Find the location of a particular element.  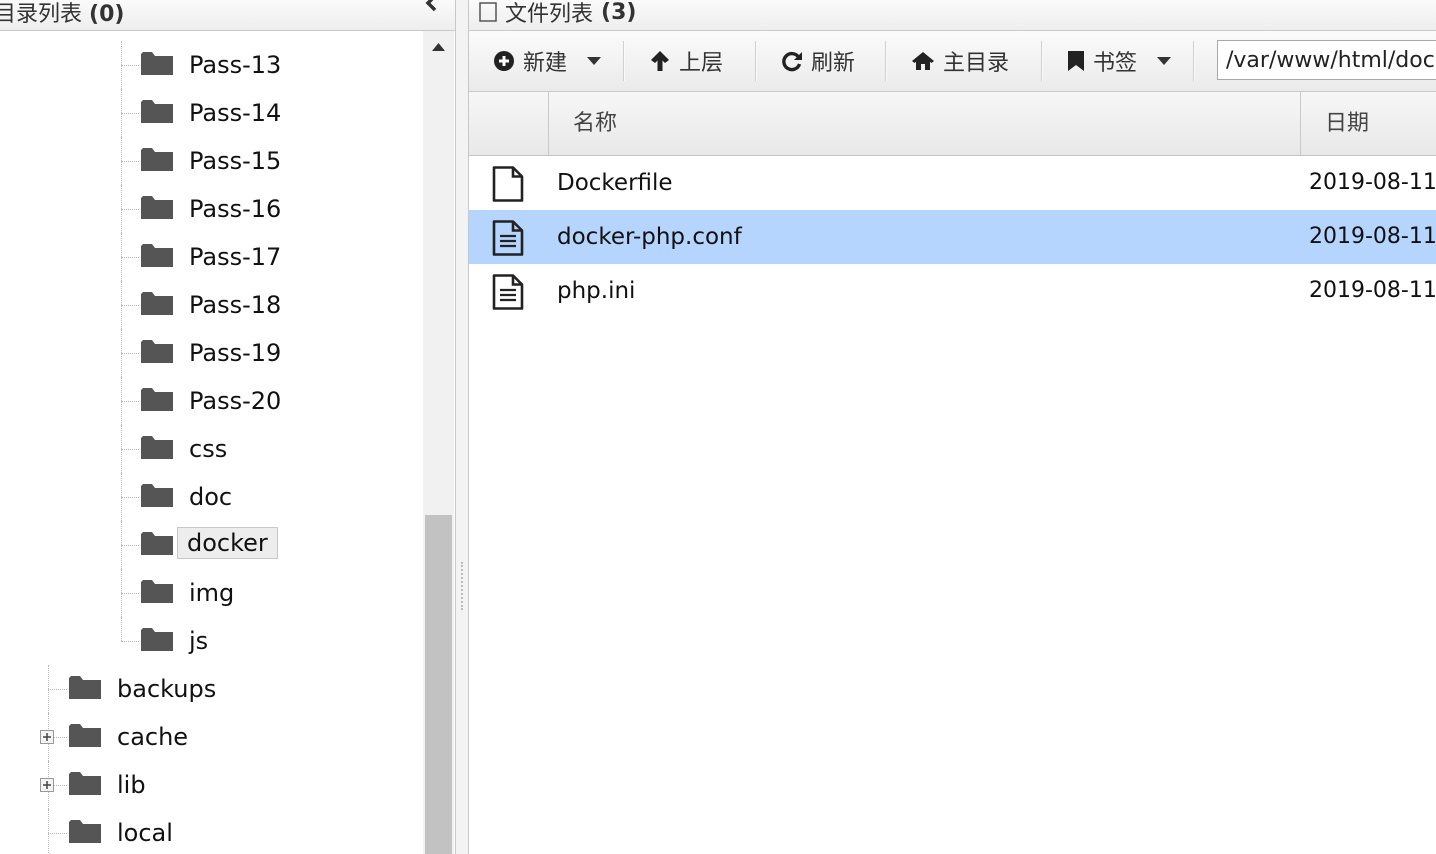

column-header-date: 日期 is located at coordinates (1368, 123).